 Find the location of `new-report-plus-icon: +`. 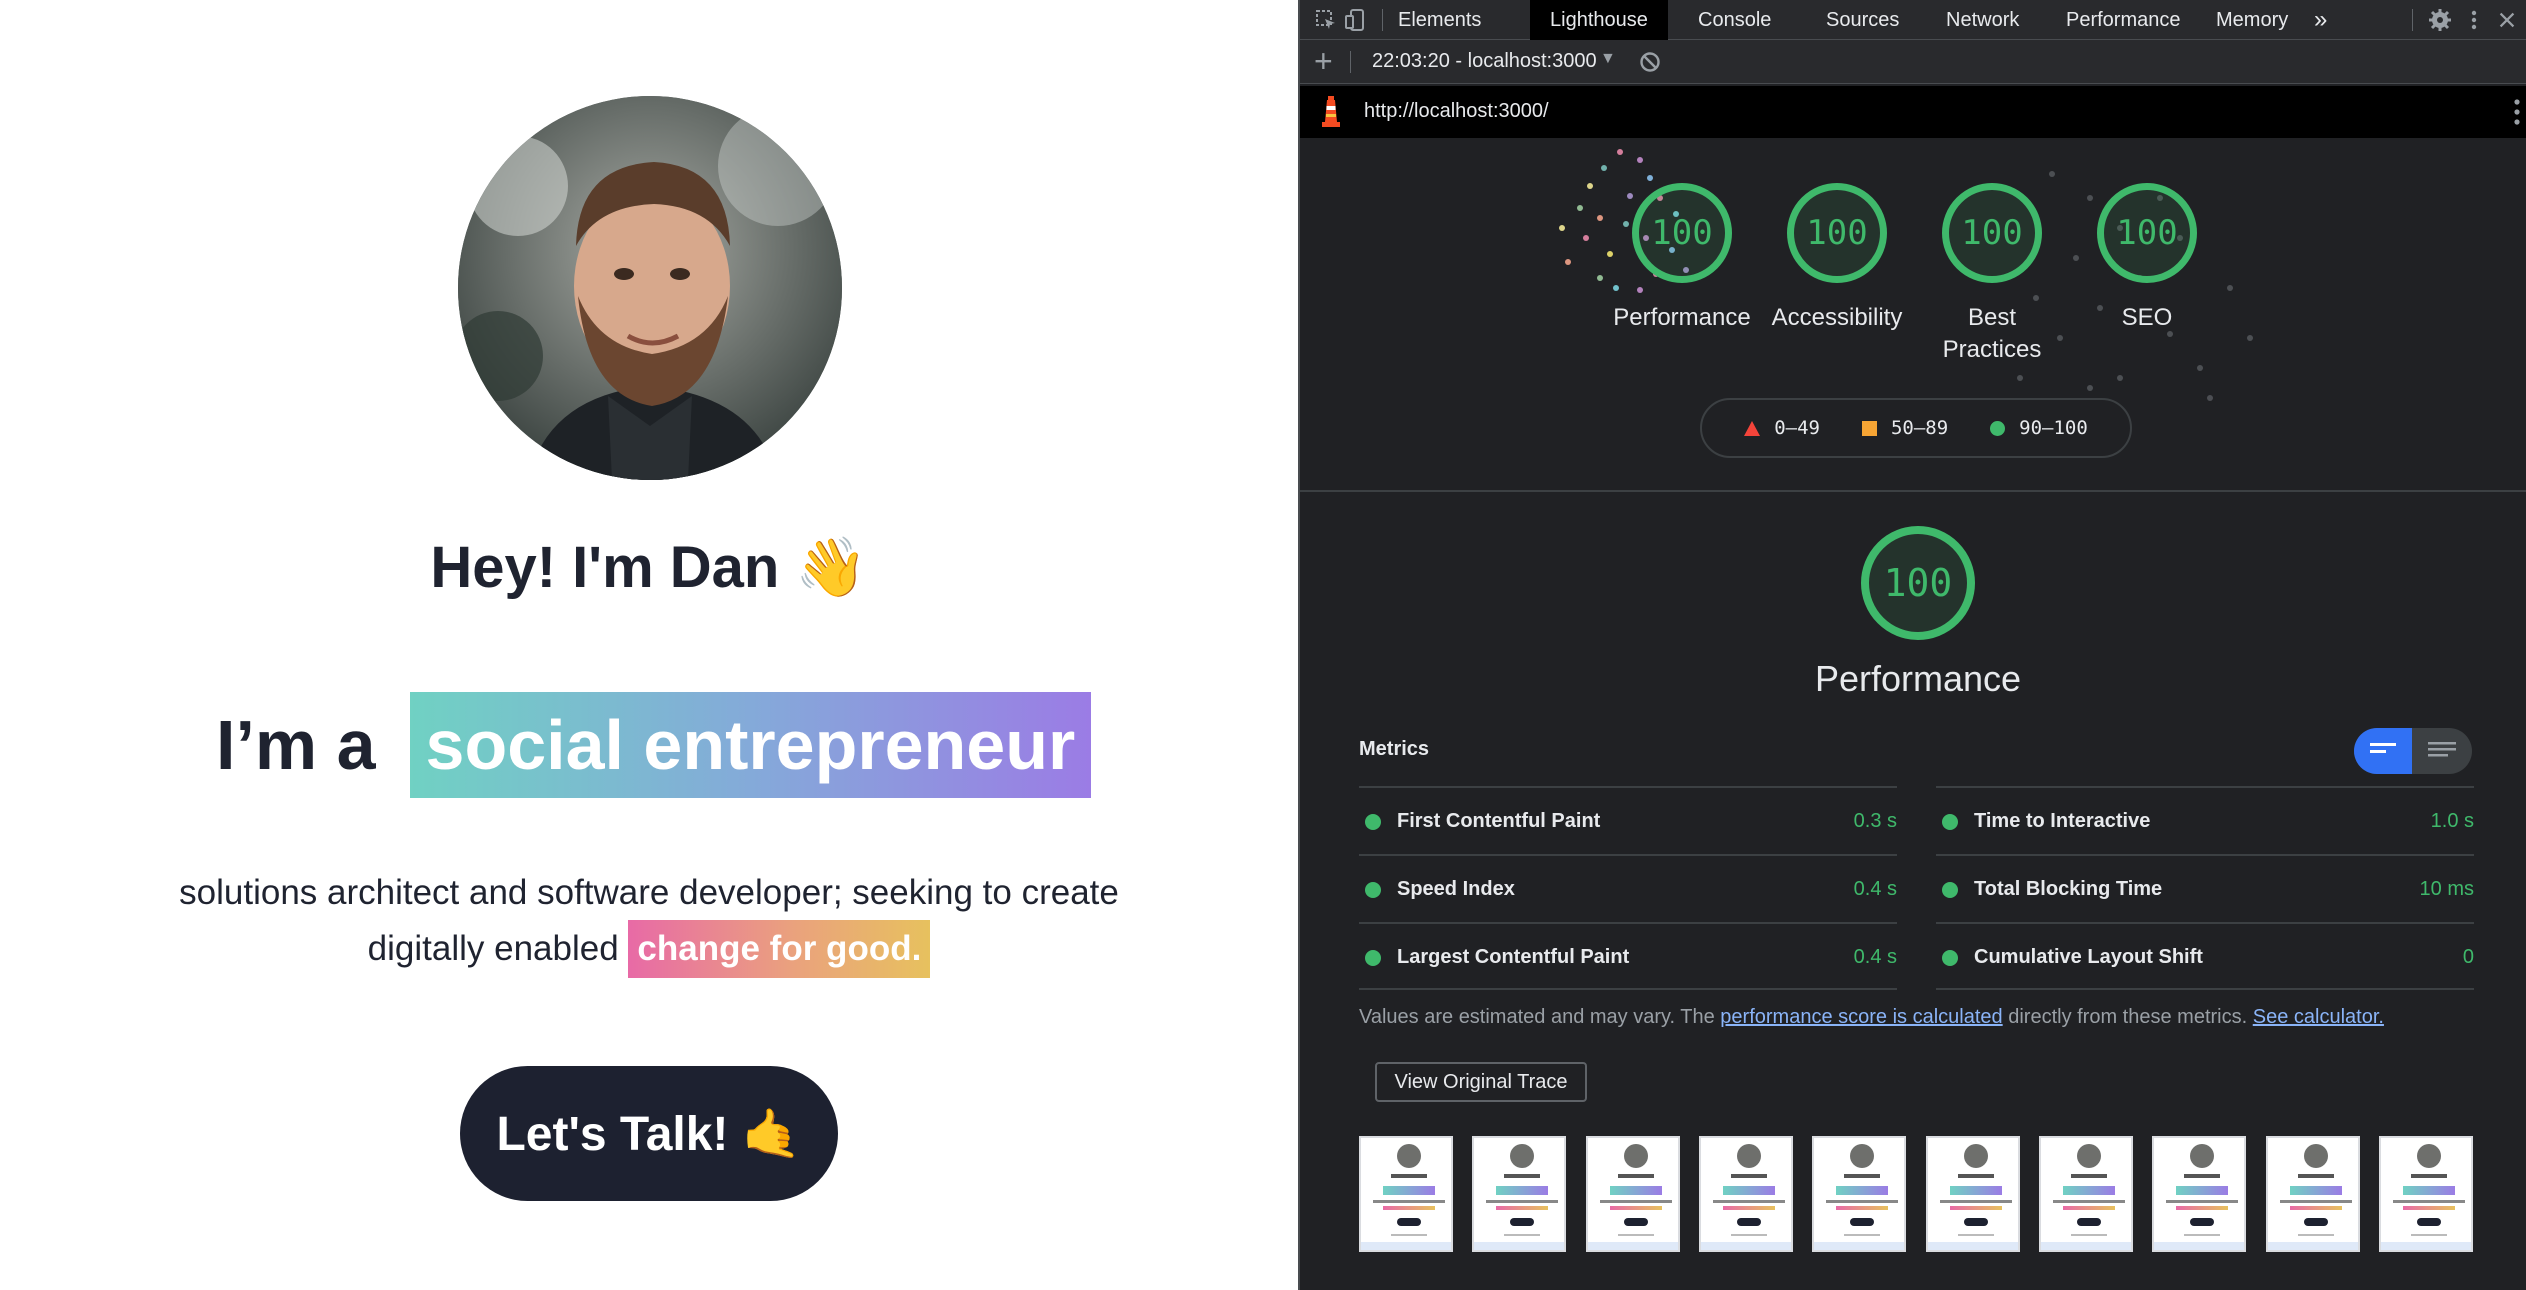

new-report-plus-icon: + is located at coordinates (1323, 61).